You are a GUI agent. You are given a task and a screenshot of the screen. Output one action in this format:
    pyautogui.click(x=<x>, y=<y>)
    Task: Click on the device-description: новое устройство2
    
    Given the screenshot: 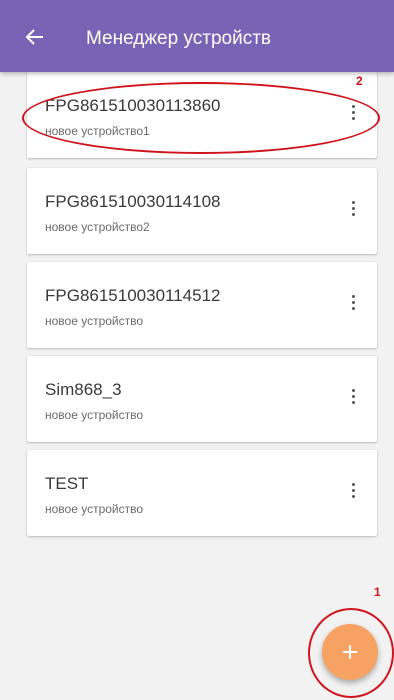 What is the action you would take?
    pyautogui.click(x=97, y=227)
    